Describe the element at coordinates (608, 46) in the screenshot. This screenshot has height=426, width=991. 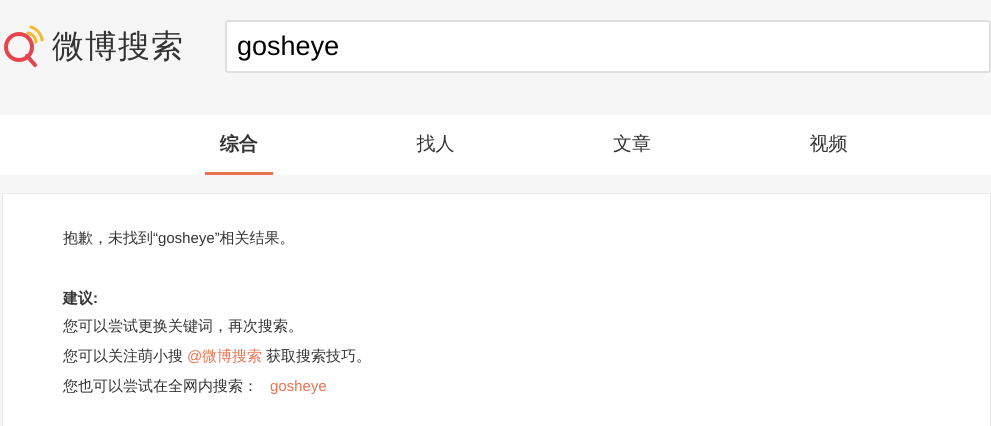
I see `search-field: gosheye` at that location.